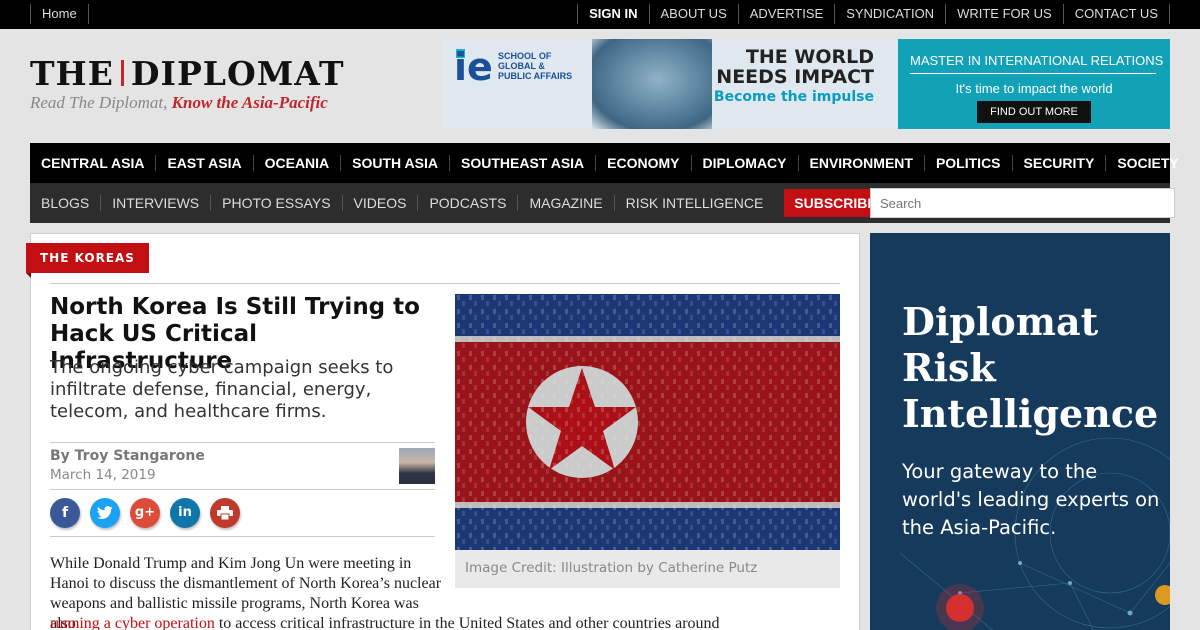 Image resolution: width=1200 pixels, height=630 pixels. Describe the element at coordinates (1147, 163) in the screenshot. I see `nav-society: SOCIETY` at that location.